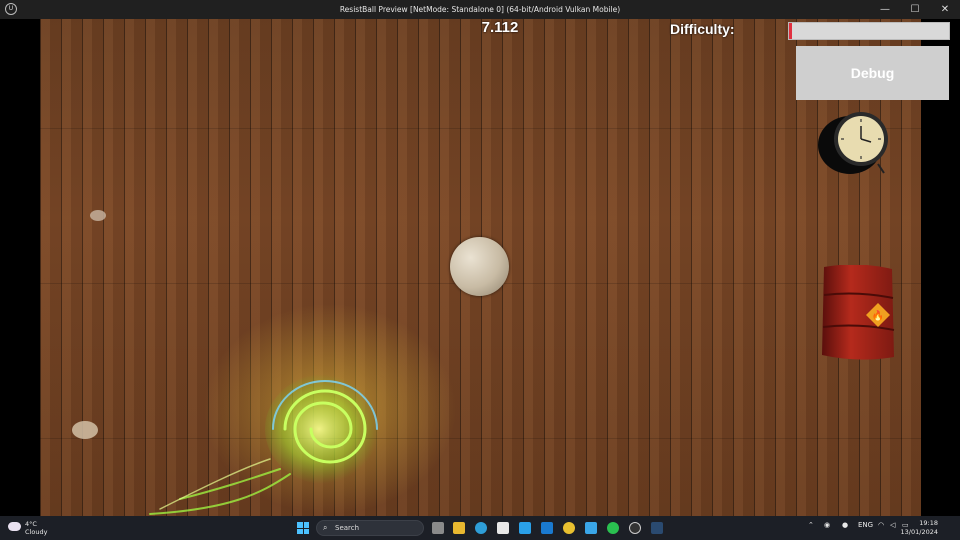  Describe the element at coordinates (370, 528) in the screenshot. I see `search-box: ⌕ Search` at that location.